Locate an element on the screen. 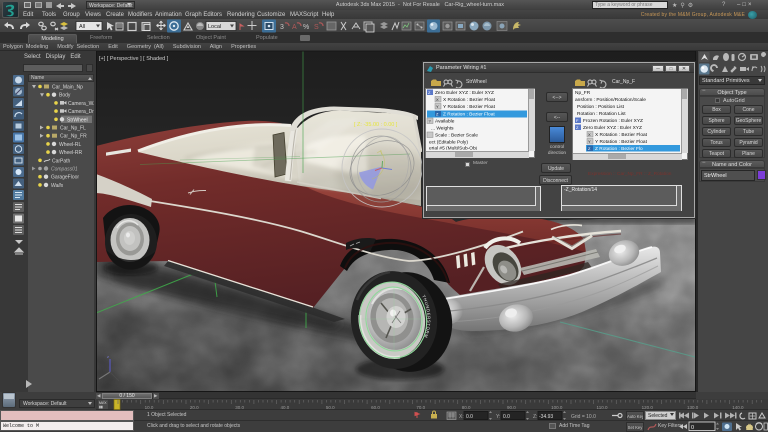  svg-text: GarageFloor is located at coordinates (65, 178).